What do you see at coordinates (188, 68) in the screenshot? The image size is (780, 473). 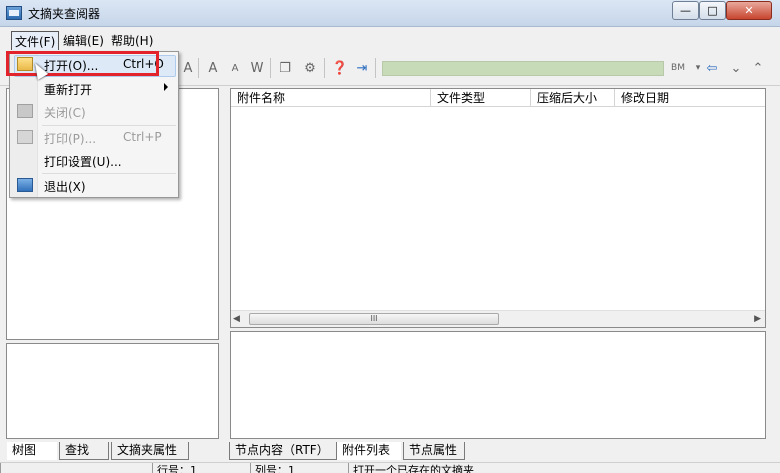 I see `font-style-icon: A` at bounding box center [188, 68].